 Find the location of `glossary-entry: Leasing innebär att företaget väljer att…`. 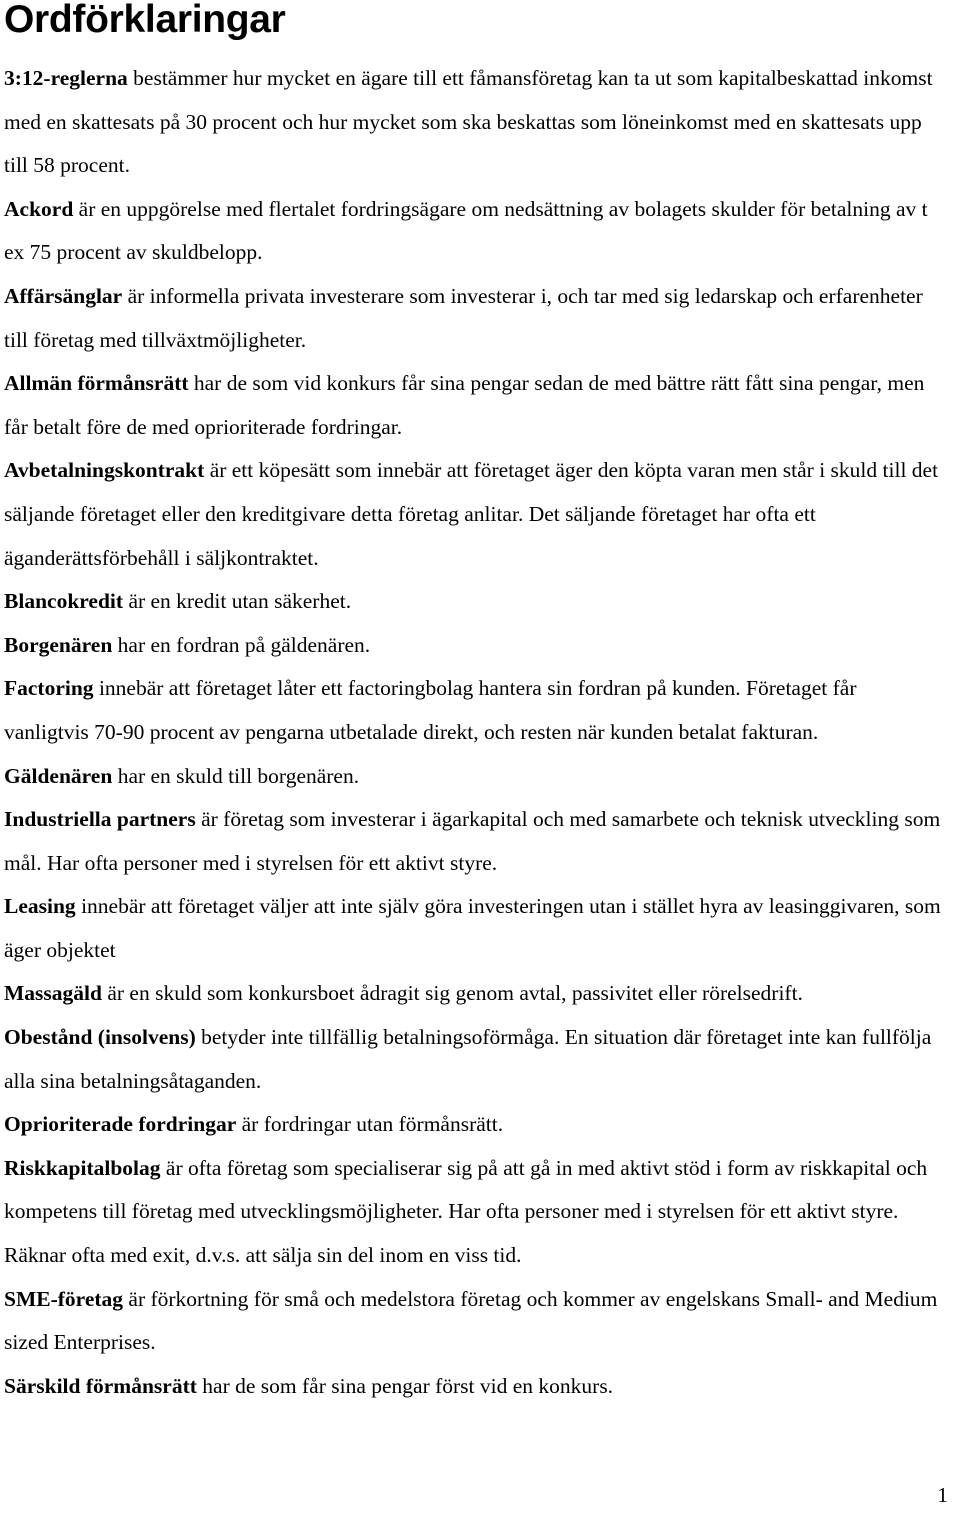

glossary-entry: Leasing innebär att företaget väljer att… is located at coordinates (474, 928).